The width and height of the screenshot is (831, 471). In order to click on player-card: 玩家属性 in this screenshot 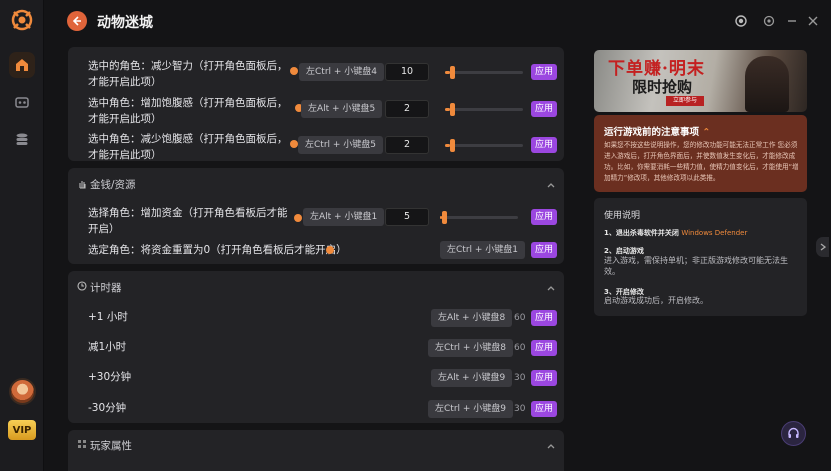, I will do `click(316, 450)`.